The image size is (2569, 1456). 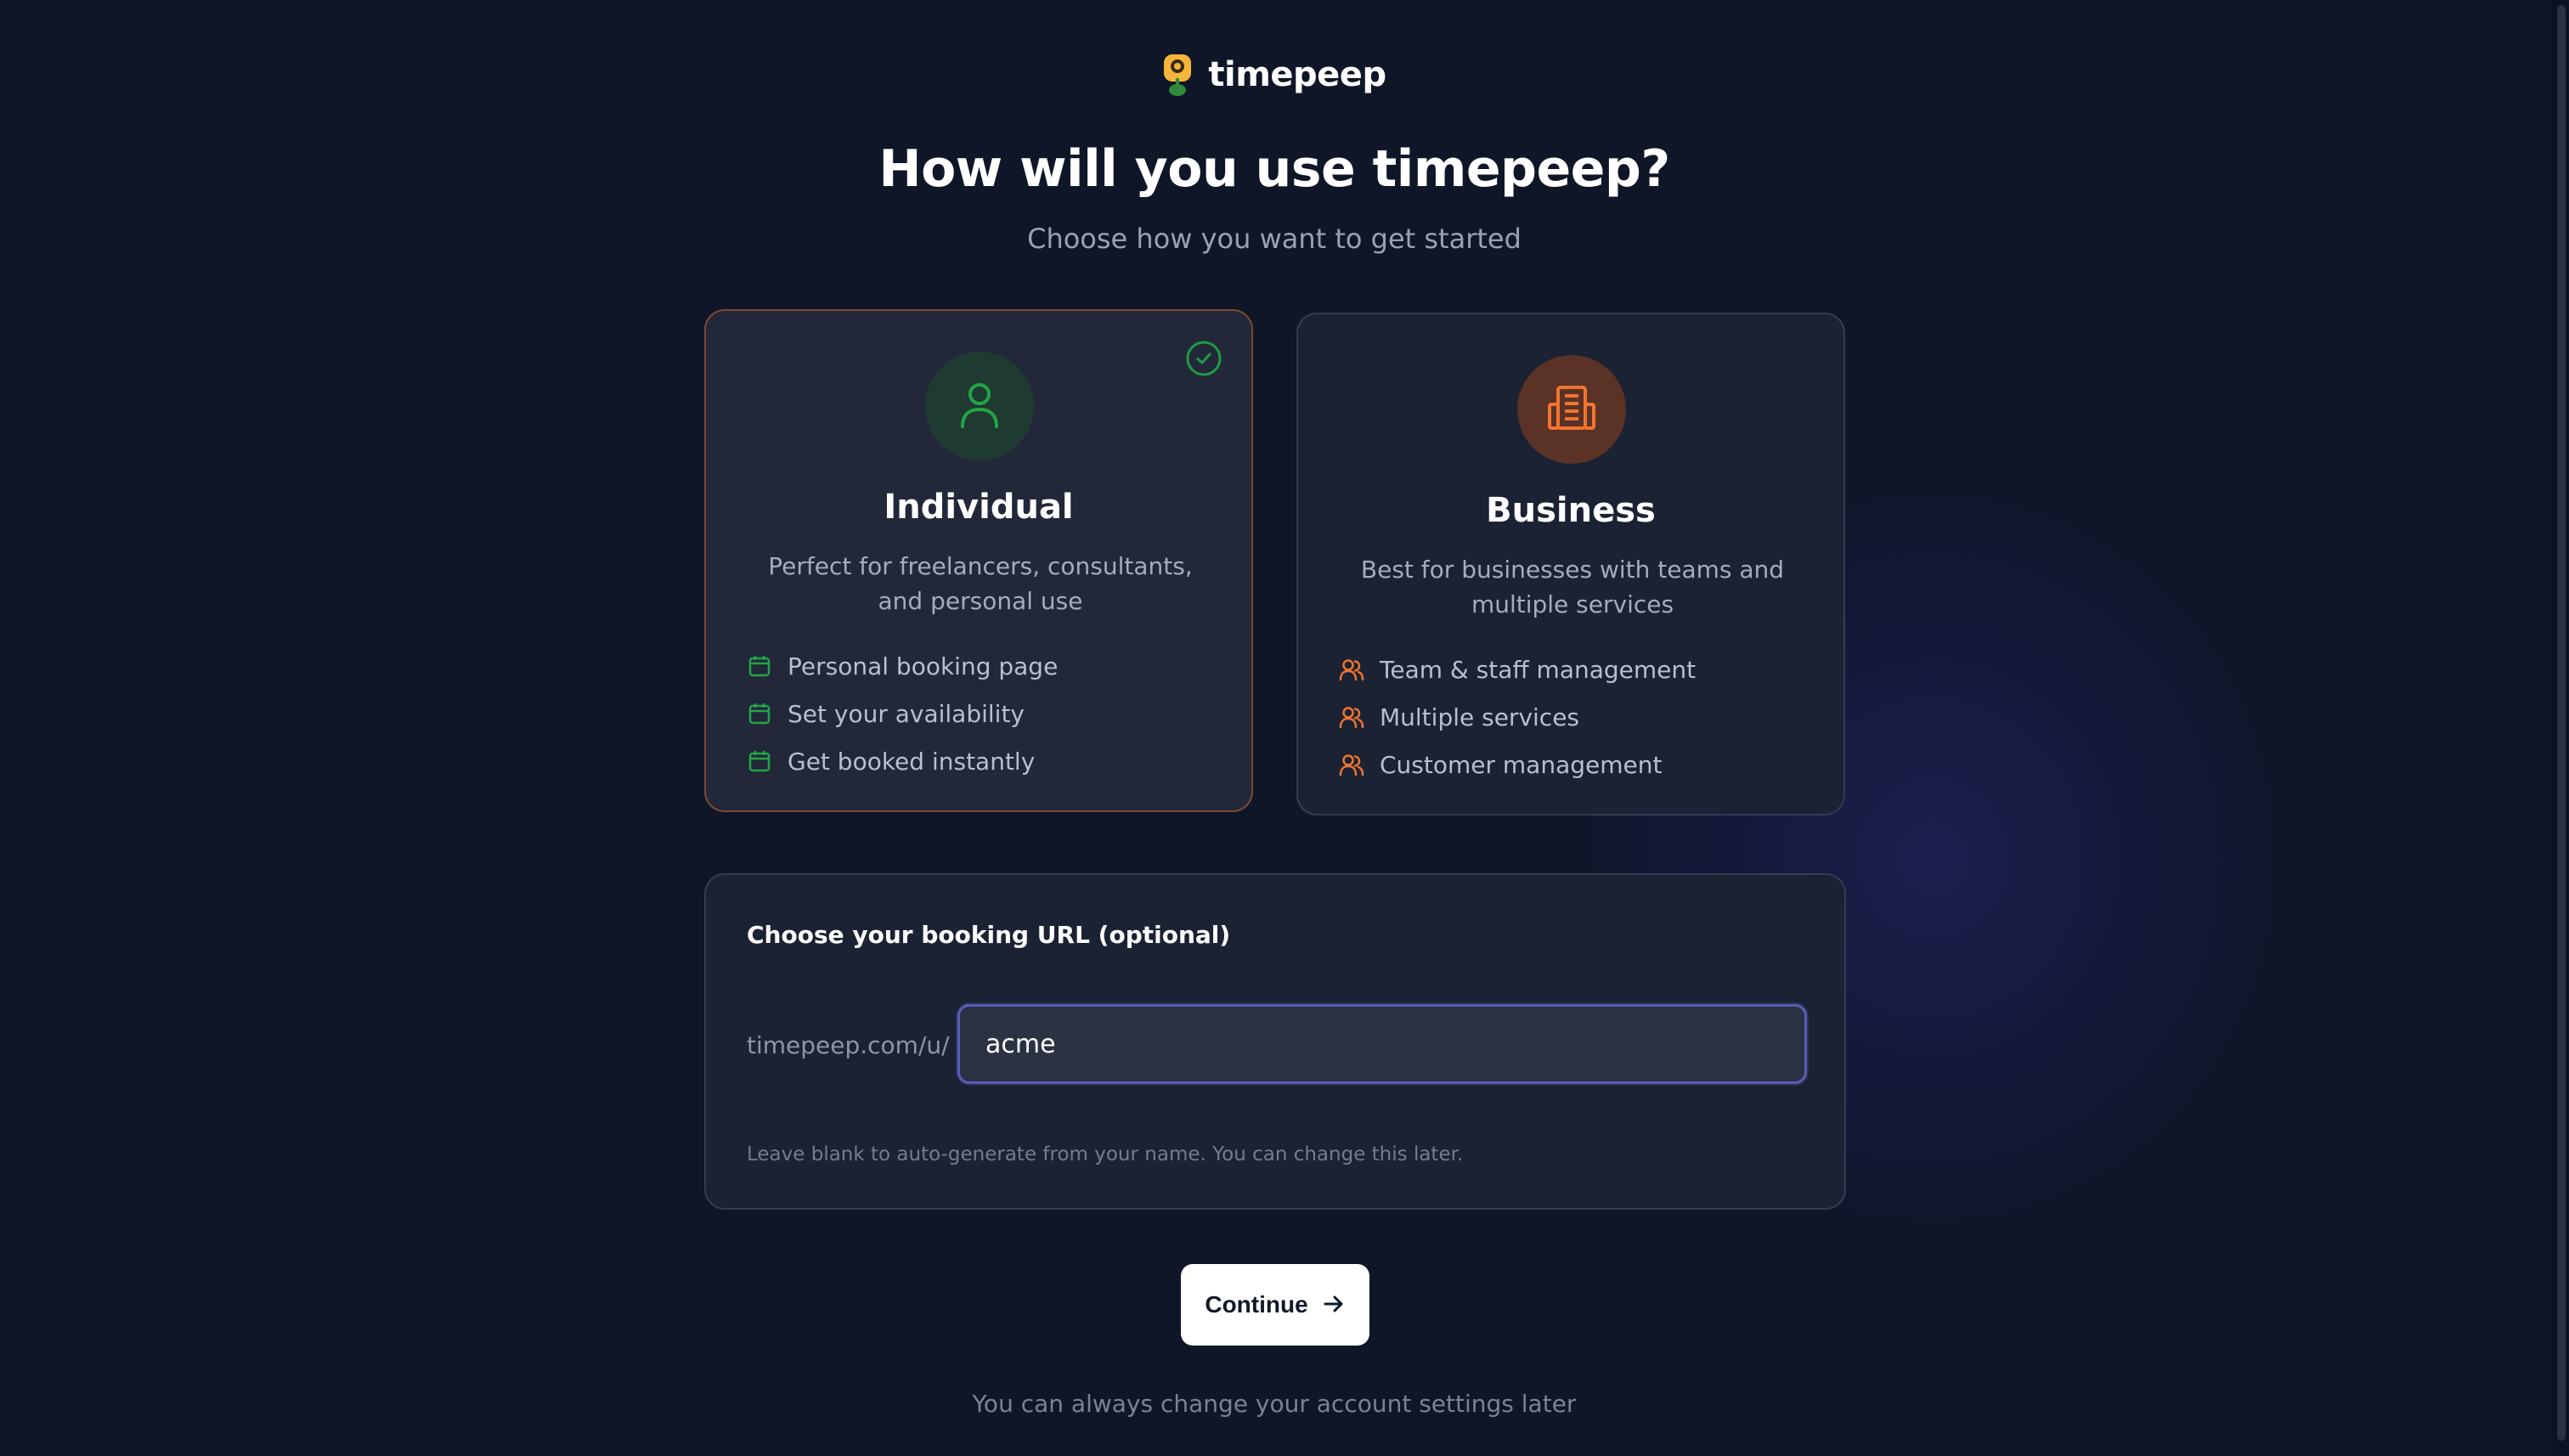 What do you see at coordinates (1275, 239) in the screenshot?
I see `page-subtitle: Choose how you want to get started` at bounding box center [1275, 239].